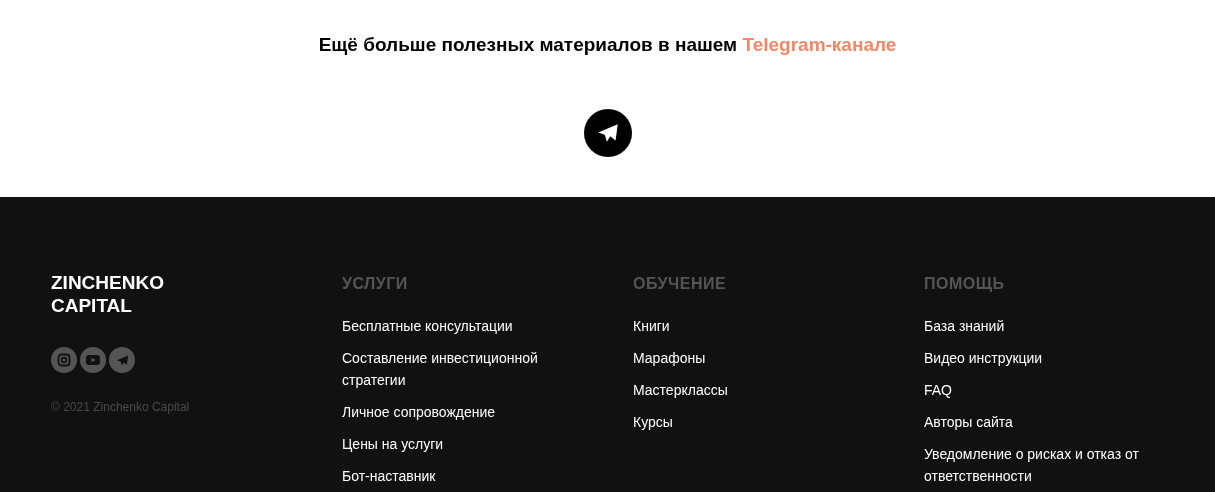 The height and width of the screenshot is (492, 1215). Describe the element at coordinates (748, 326) in the screenshot. I see `footer-link: Книги` at that location.